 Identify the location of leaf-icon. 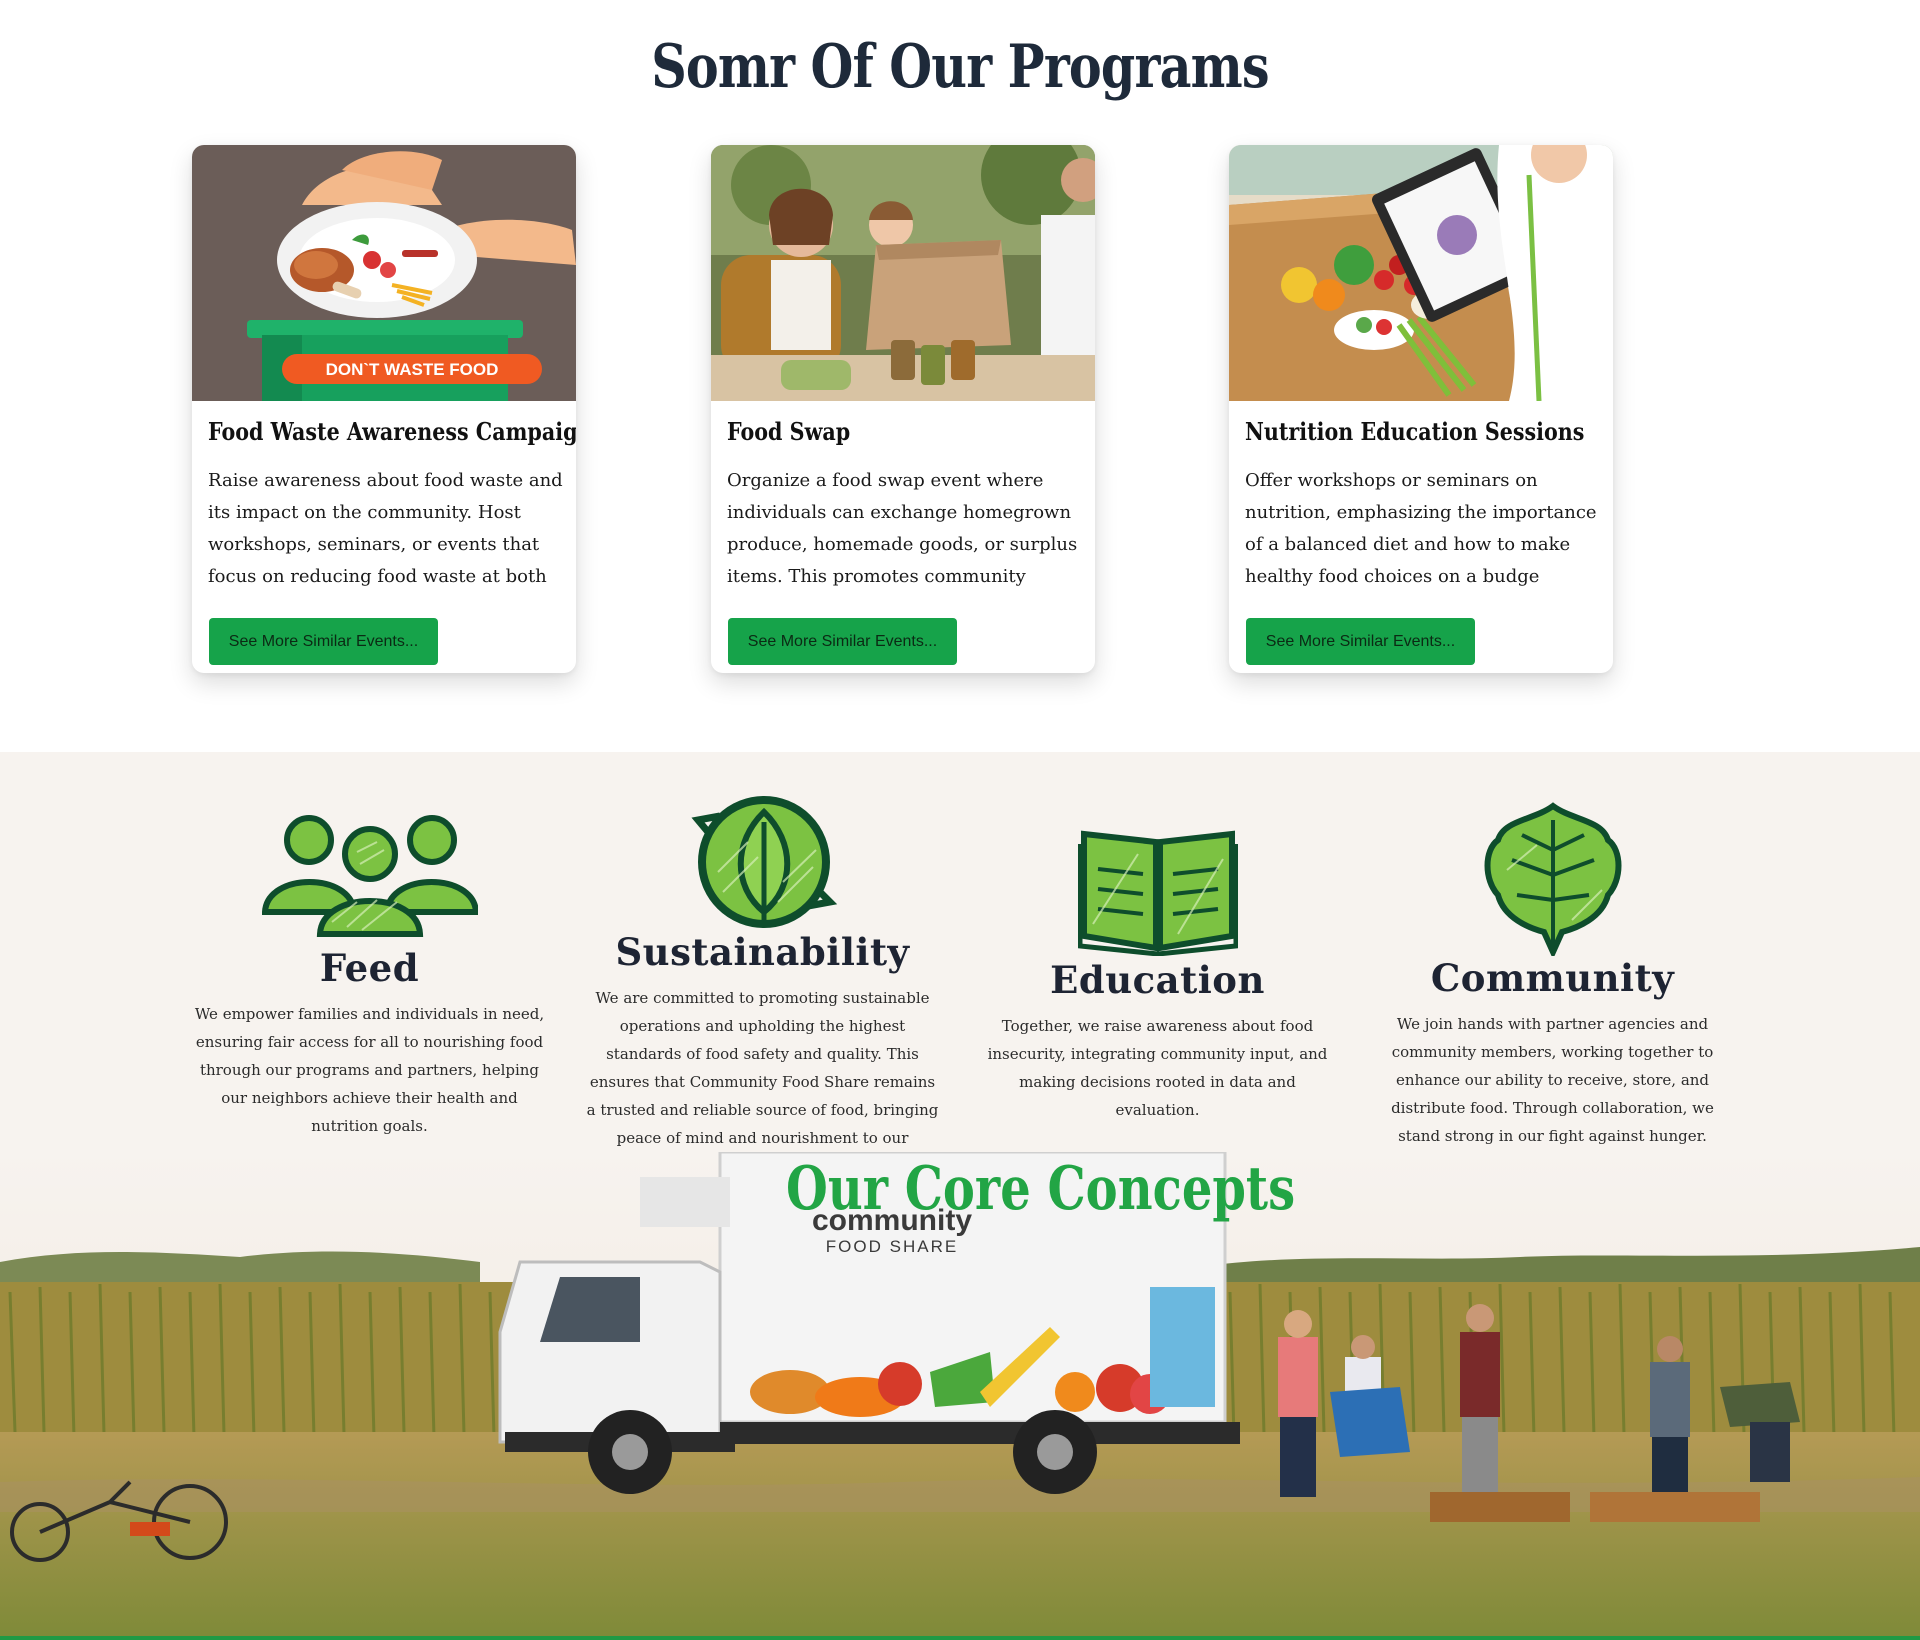
(1552, 879).